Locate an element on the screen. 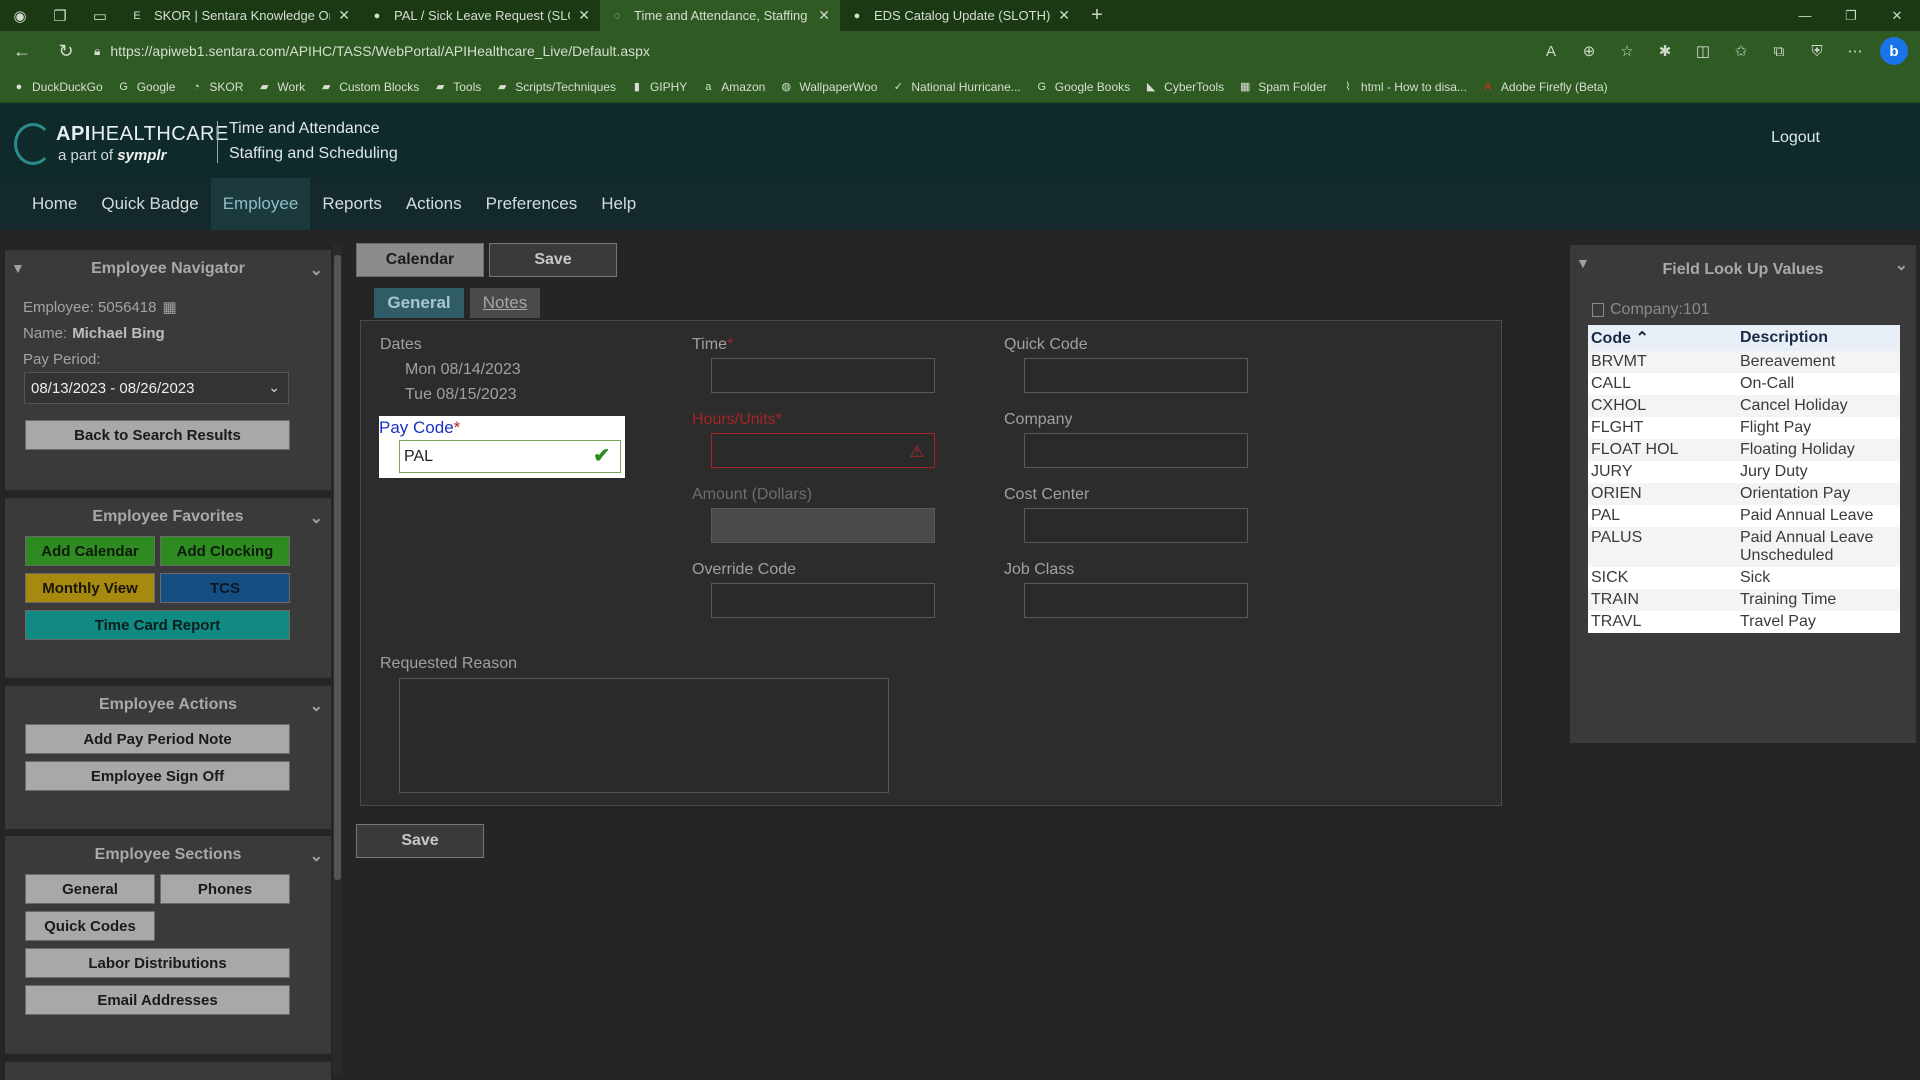  logout-link: Logout is located at coordinates (1795, 138).